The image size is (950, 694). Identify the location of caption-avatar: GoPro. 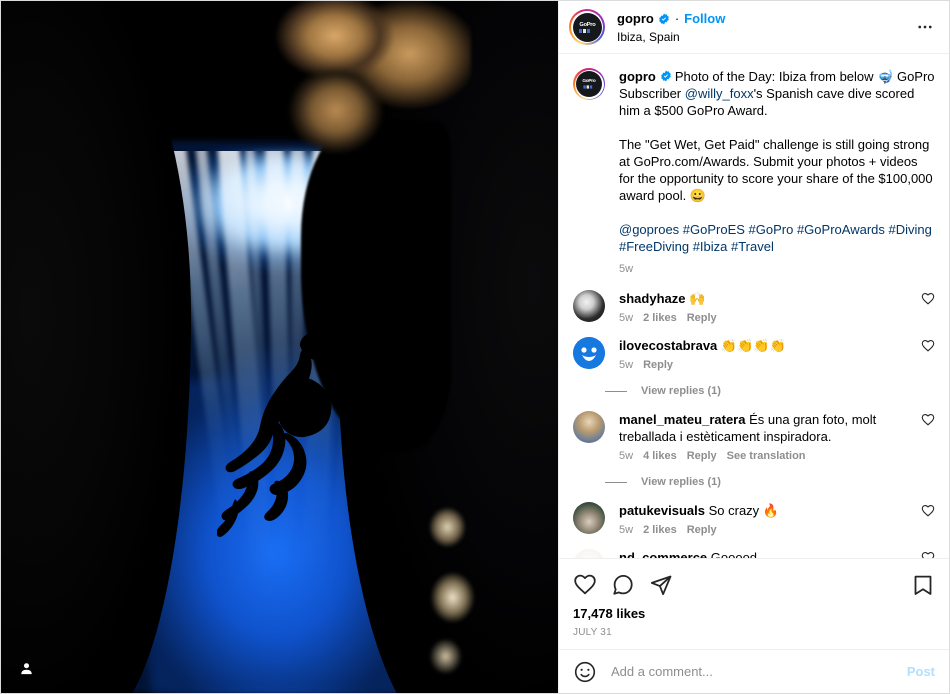
(589, 84).